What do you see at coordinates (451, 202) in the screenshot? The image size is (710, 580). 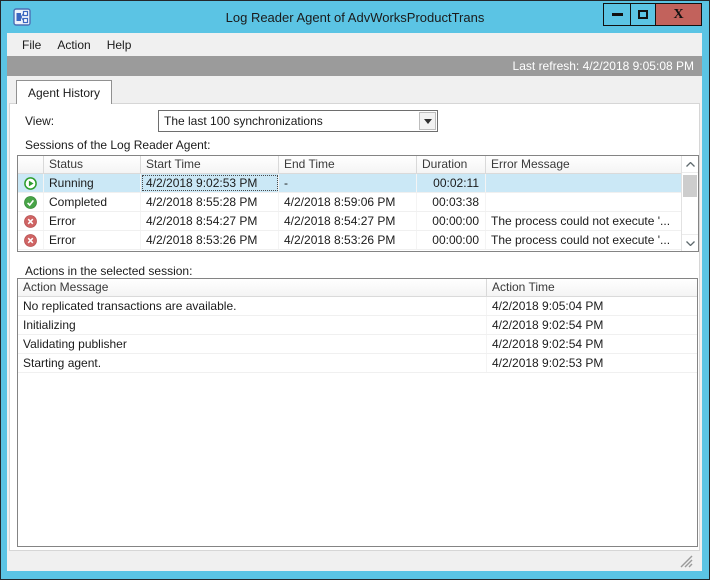 I see `session-duration: 00:03:38` at bounding box center [451, 202].